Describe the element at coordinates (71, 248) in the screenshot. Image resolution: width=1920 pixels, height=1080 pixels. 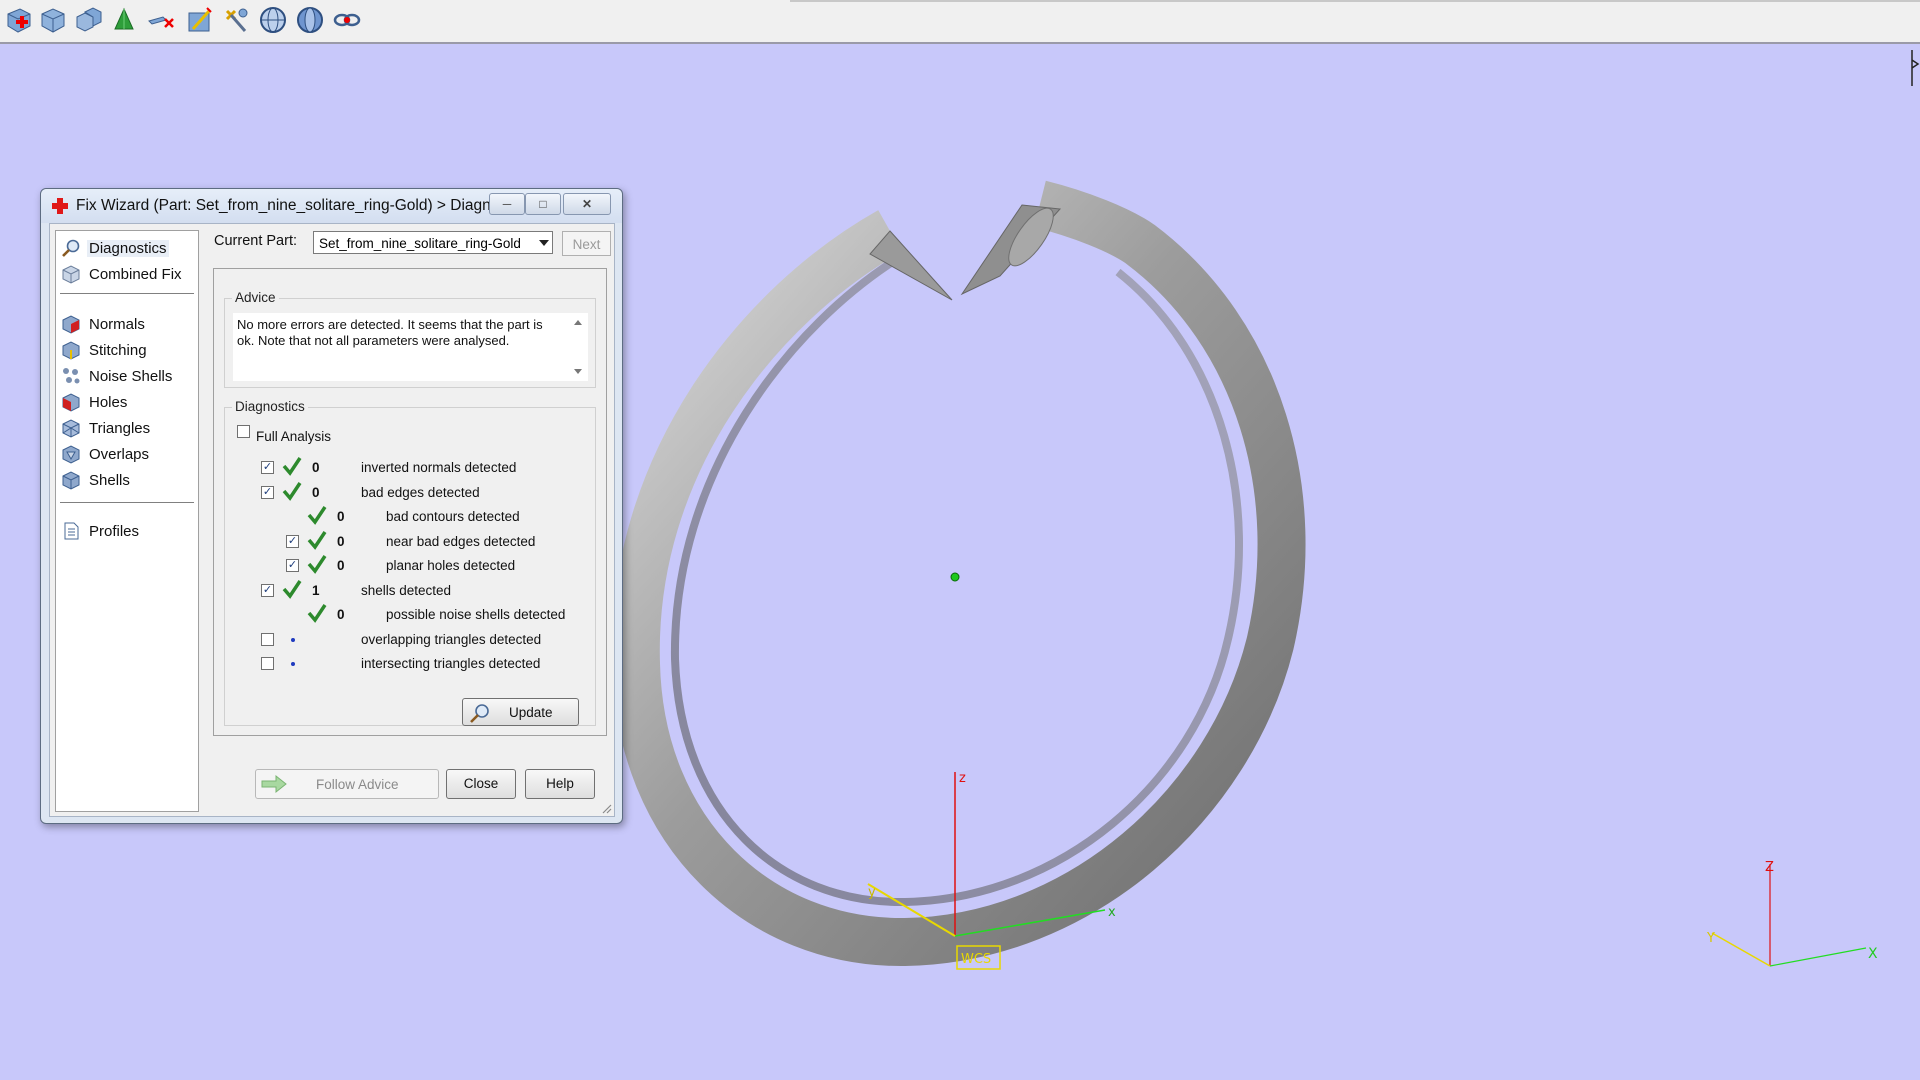
I see `magnifier-icon` at that location.